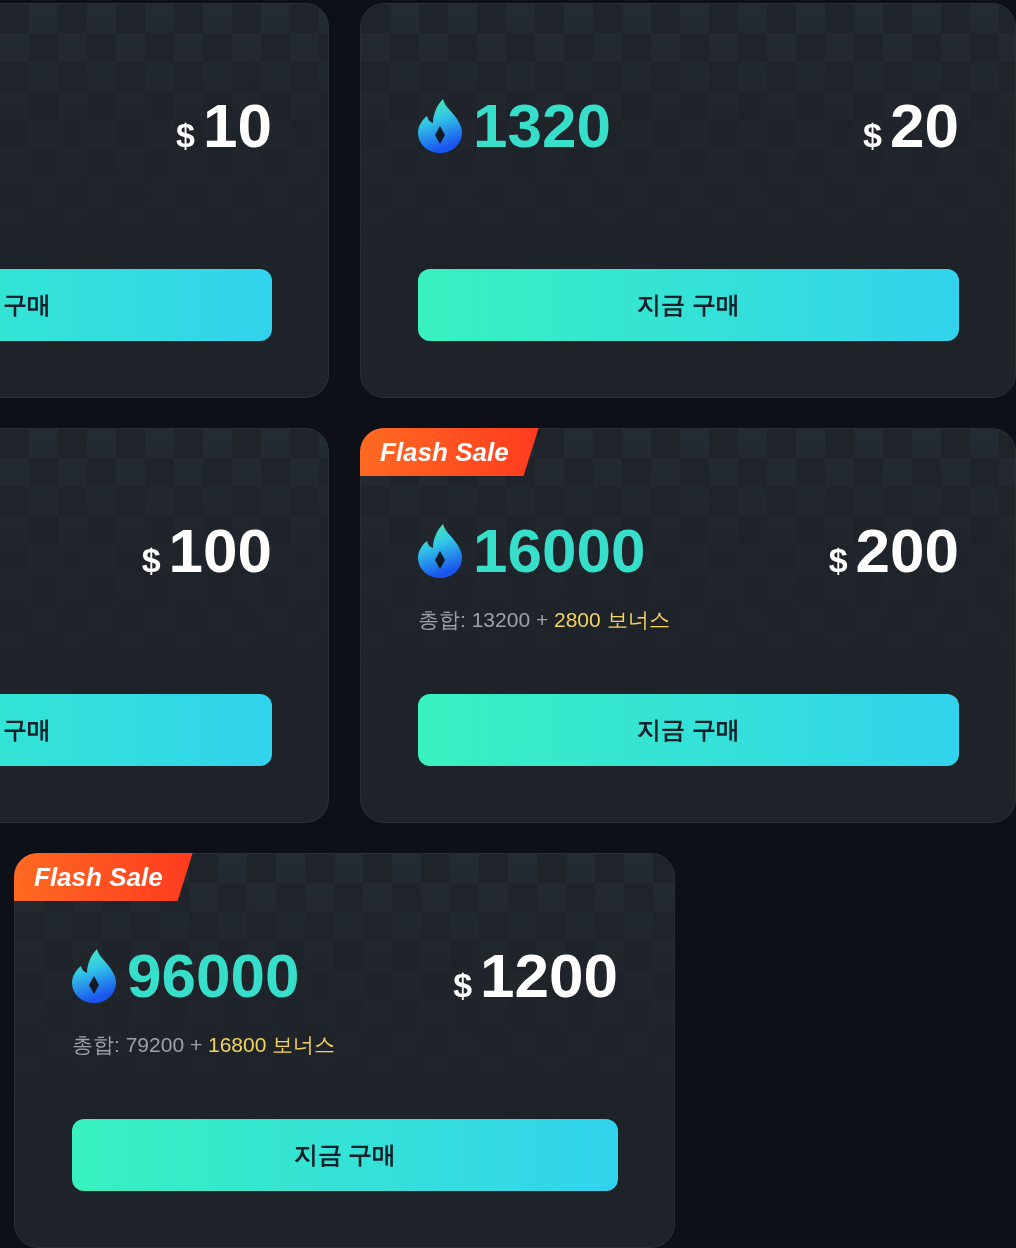 This screenshot has height=1248, width=1016. I want to click on gem-amount: 1320, so click(542, 126).